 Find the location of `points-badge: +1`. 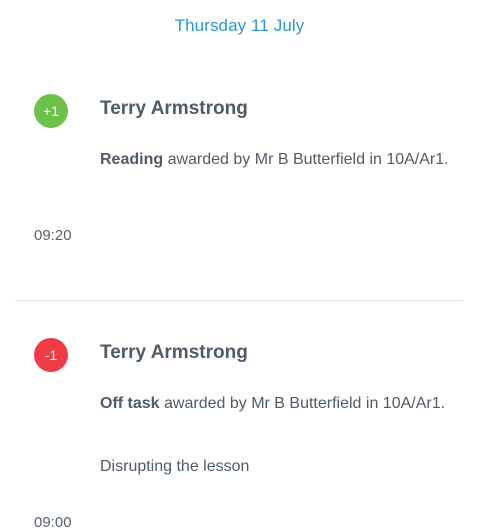

points-badge: +1 is located at coordinates (51, 111).